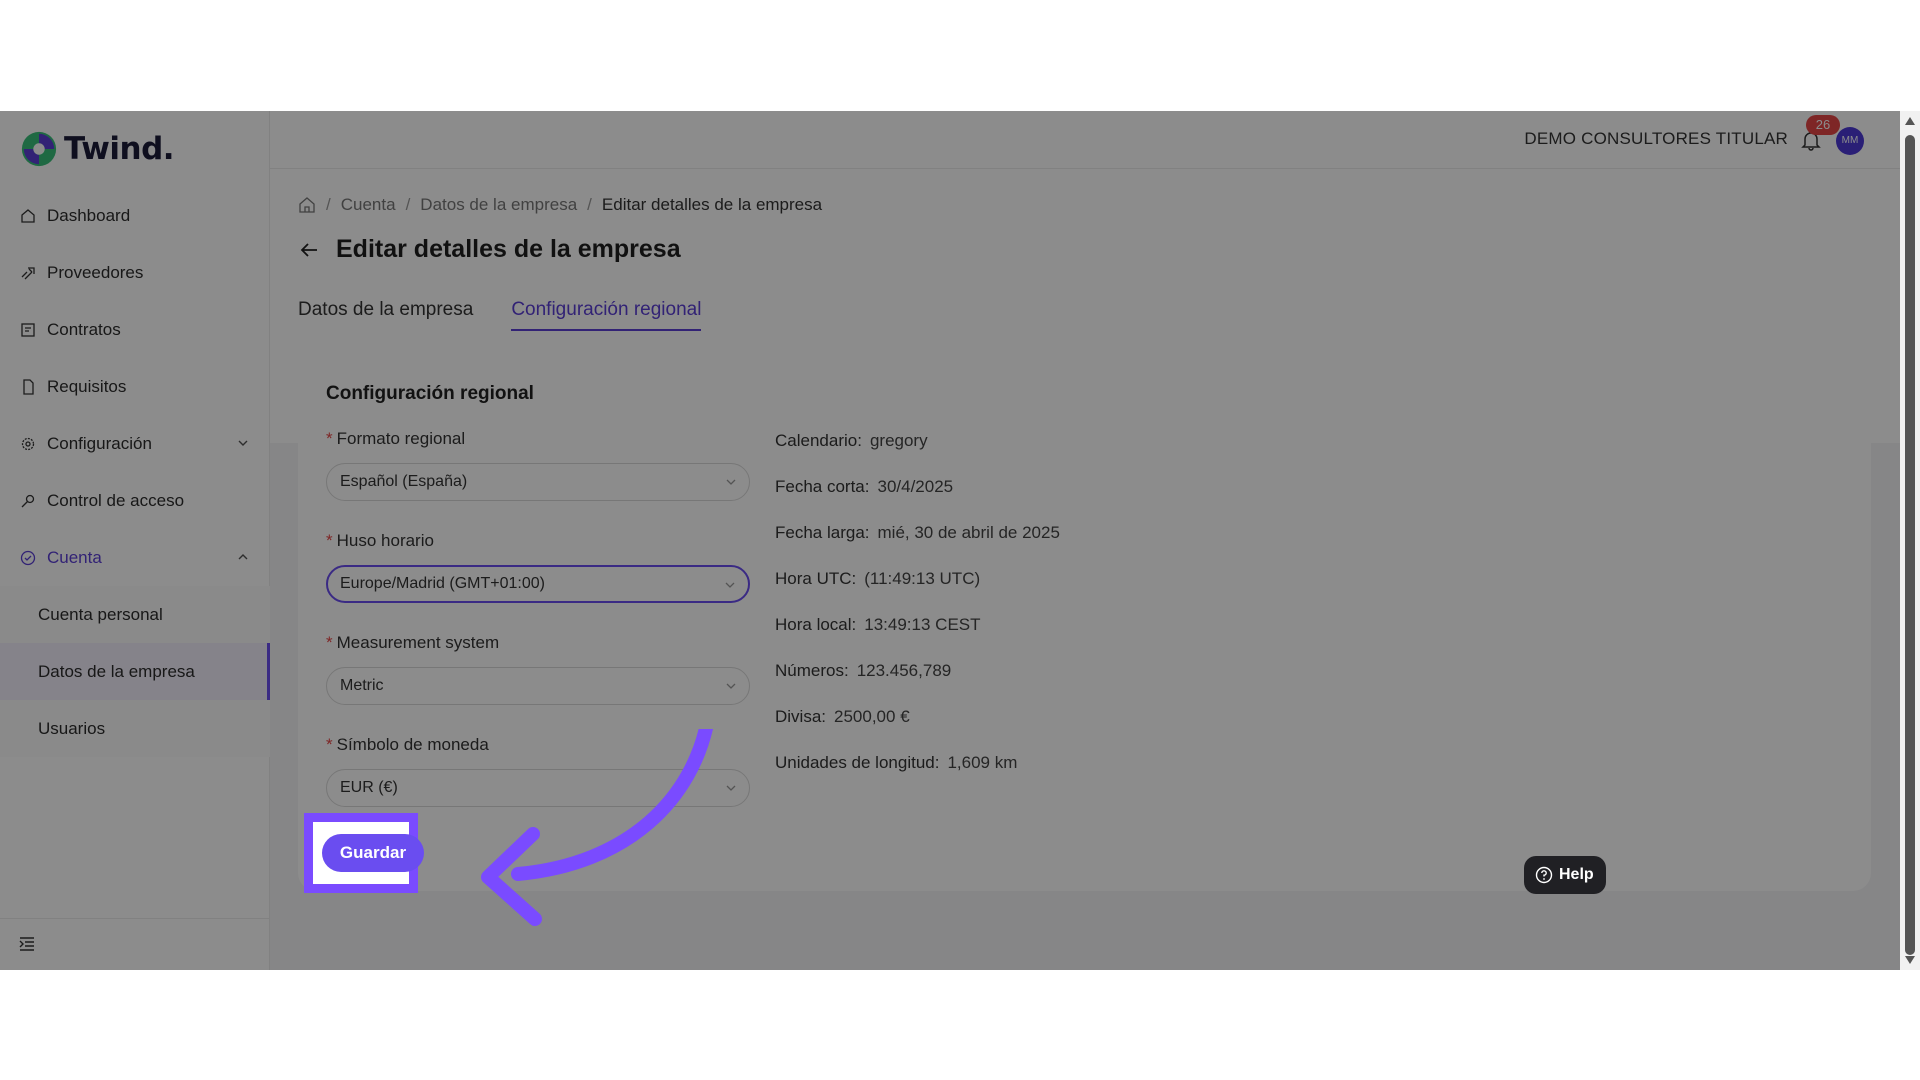 This screenshot has width=1920, height=1080. What do you see at coordinates (99, 443) in the screenshot?
I see `sidebar-item-label: Configuración` at bounding box center [99, 443].